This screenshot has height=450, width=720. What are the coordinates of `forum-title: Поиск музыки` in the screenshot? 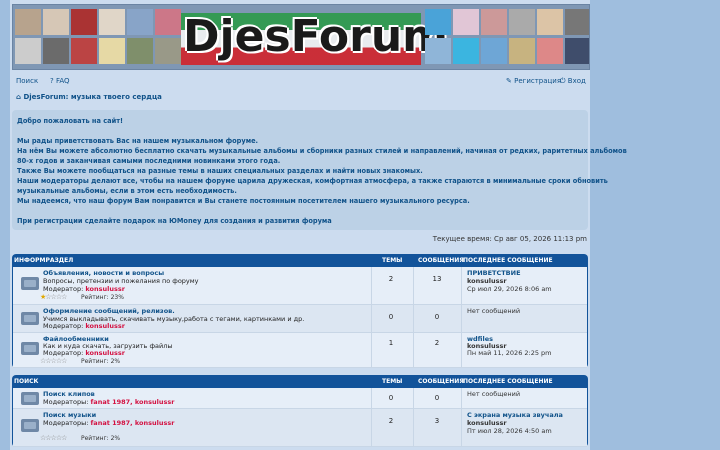 It's located at (69, 415).